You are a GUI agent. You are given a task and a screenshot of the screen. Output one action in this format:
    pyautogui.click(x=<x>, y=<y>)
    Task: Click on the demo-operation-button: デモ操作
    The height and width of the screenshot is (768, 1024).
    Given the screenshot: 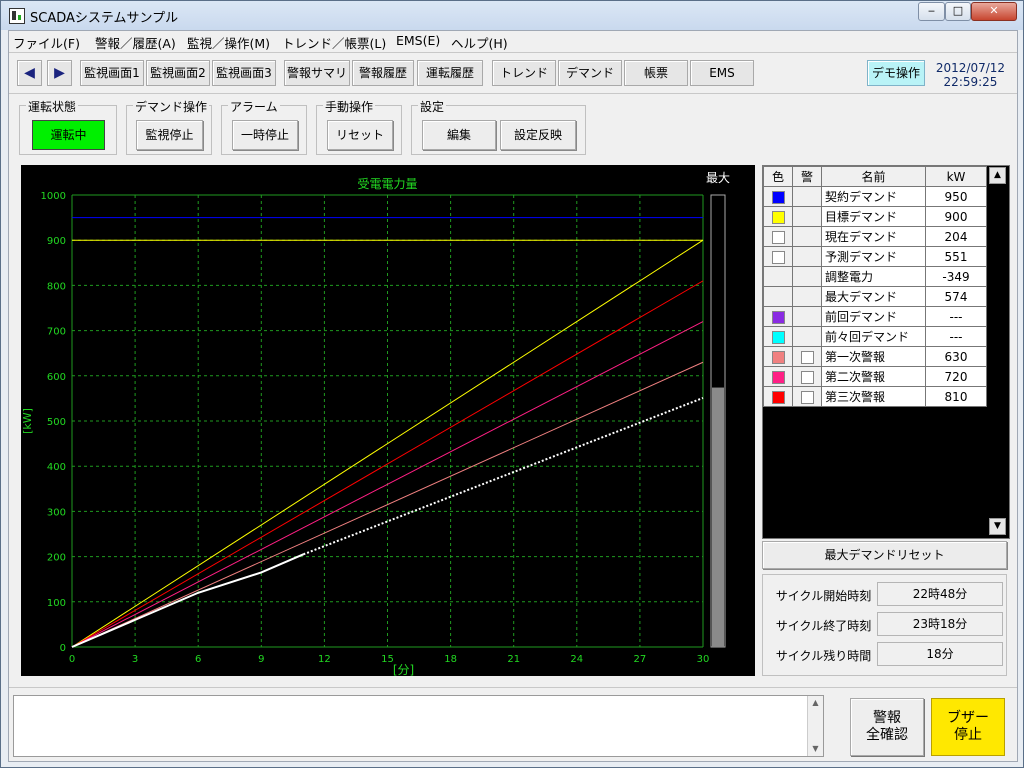 What is the action you would take?
    pyautogui.click(x=896, y=73)
    